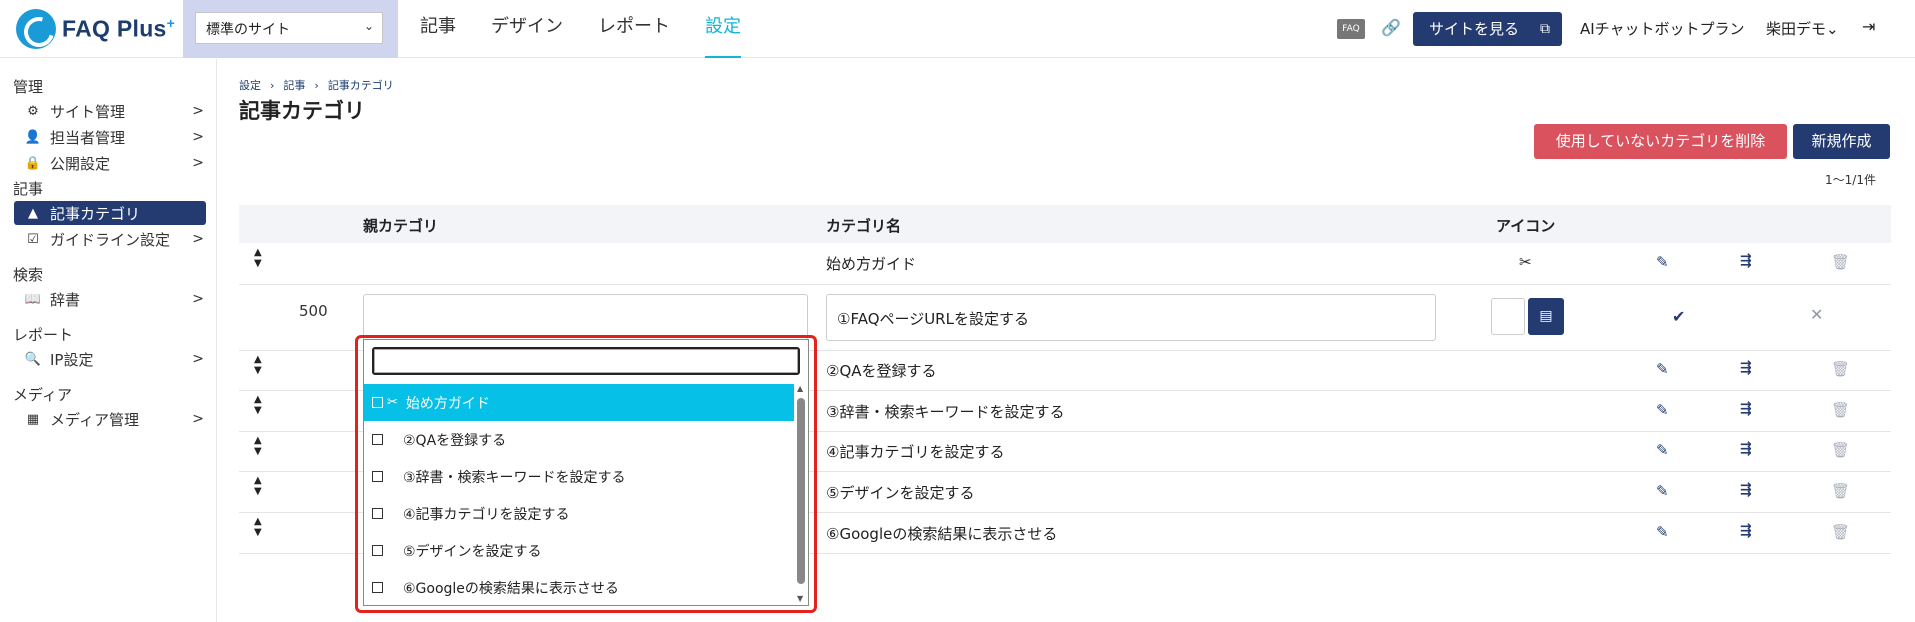 This screenshot has height=622, width=1915. I want to click on sidebar-item-label: 担当者管理, so click(88, 137).